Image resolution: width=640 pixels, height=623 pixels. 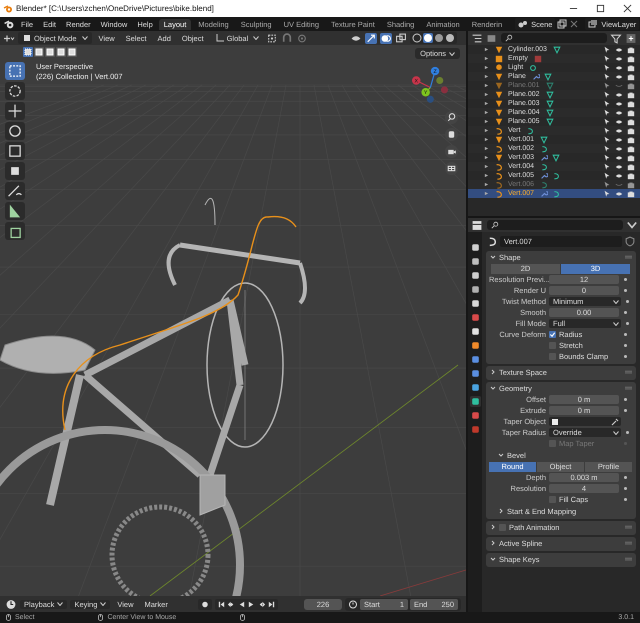 What do you see at coordinates (221, 604) in the screenshot?
I see `jump-to-start-button` at bounding box center [221, 604].